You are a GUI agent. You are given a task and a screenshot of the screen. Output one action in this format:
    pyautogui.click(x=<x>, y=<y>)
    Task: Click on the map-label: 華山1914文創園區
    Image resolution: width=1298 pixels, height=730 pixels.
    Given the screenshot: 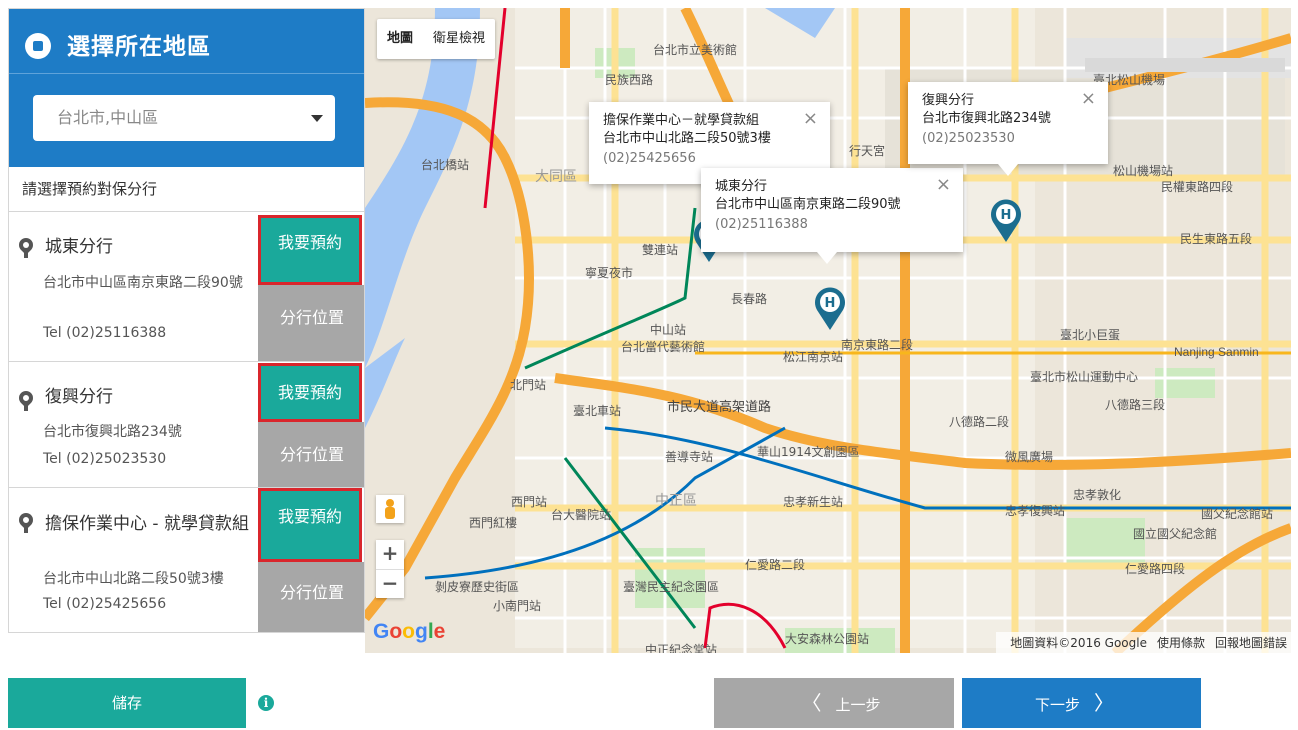 What is the action you would take?
    pyautogui.click(x=808, y=452)
    